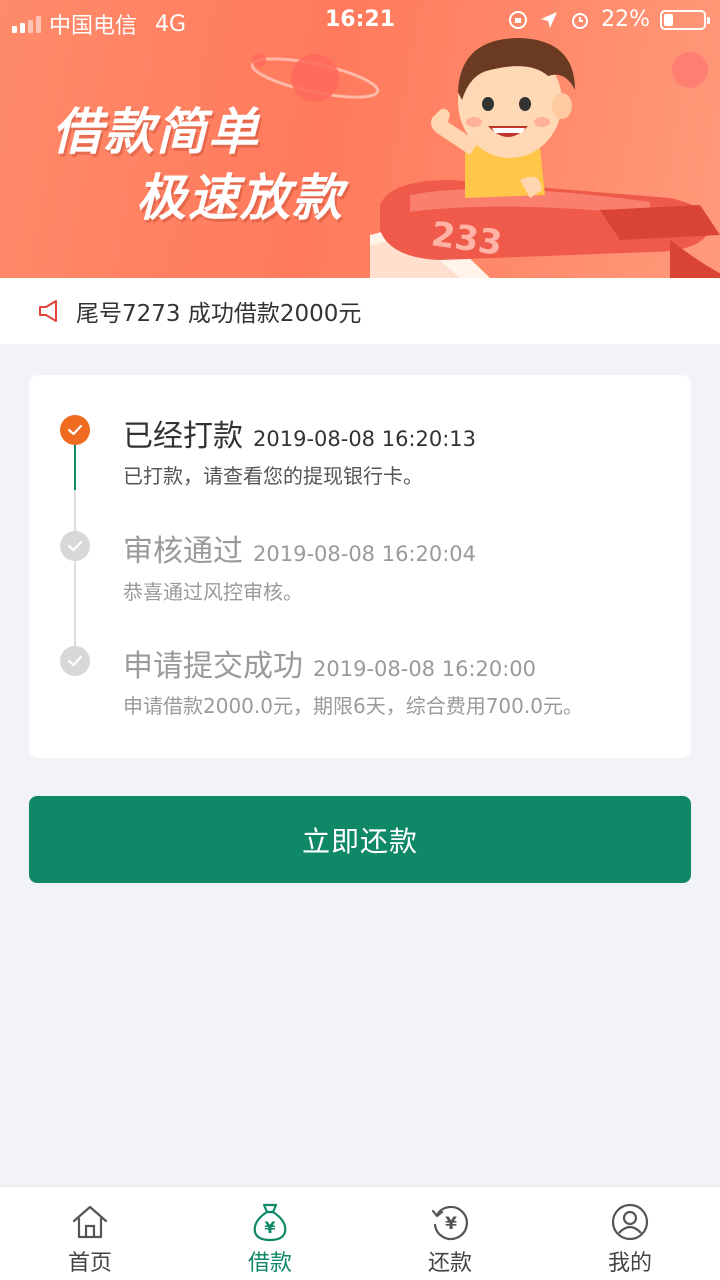 The image size is (720, 1280). Describe the element at coordinates (315, 77) in the screenshot. I see `planet-icon` at that location.